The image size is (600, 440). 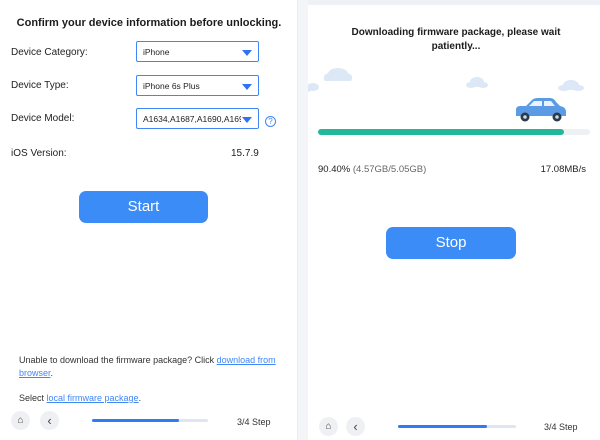 I want to click on device-category-select: iPhone, so click(x=197, y=51).